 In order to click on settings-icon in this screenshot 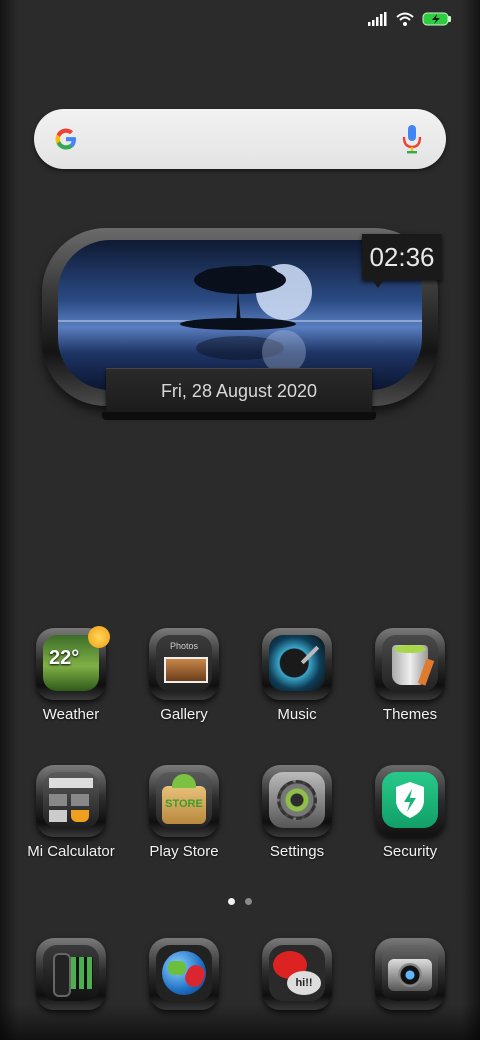, I will do `click(297, 801)`.